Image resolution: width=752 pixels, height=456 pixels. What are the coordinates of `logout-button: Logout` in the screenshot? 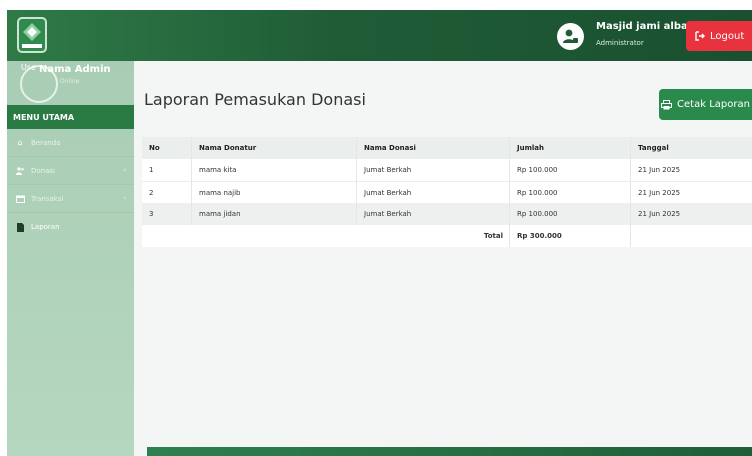 It's located at (719, 36).